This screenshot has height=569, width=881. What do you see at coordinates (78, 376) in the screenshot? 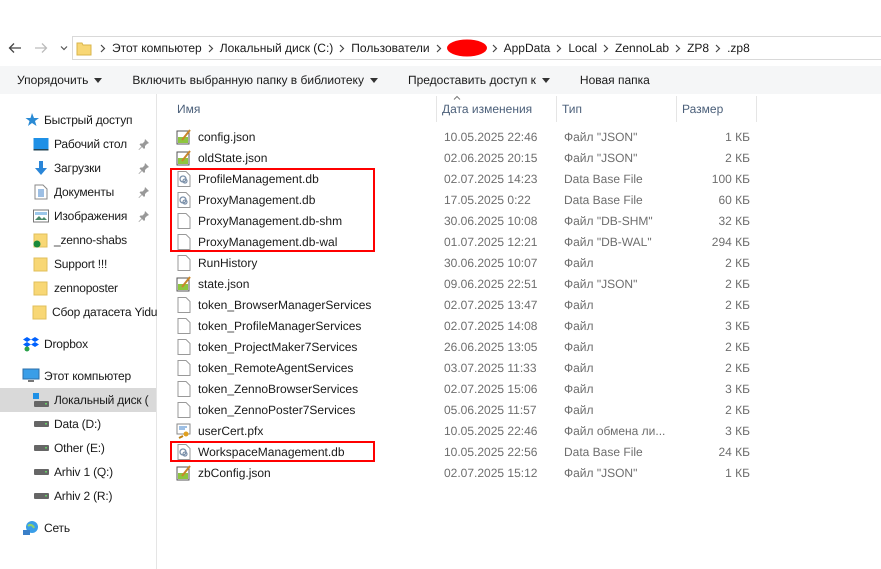
I see `sidebar-item: Этот компьютер` at bounding box center [78, 376].